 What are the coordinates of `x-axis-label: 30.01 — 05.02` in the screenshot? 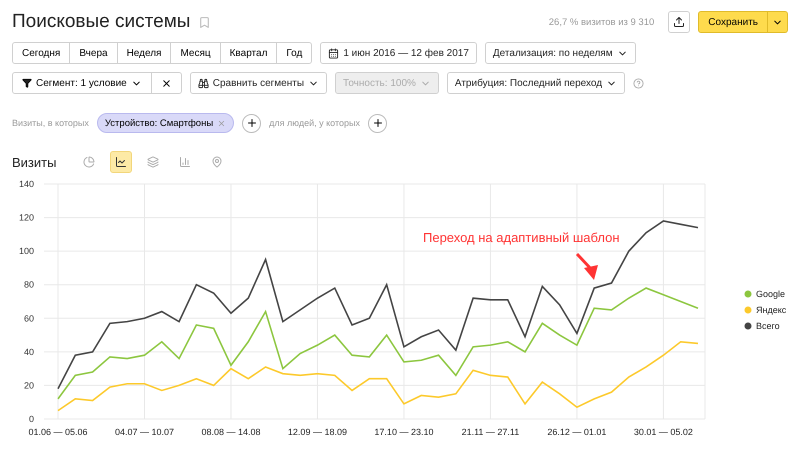 It's located at (663, 432).